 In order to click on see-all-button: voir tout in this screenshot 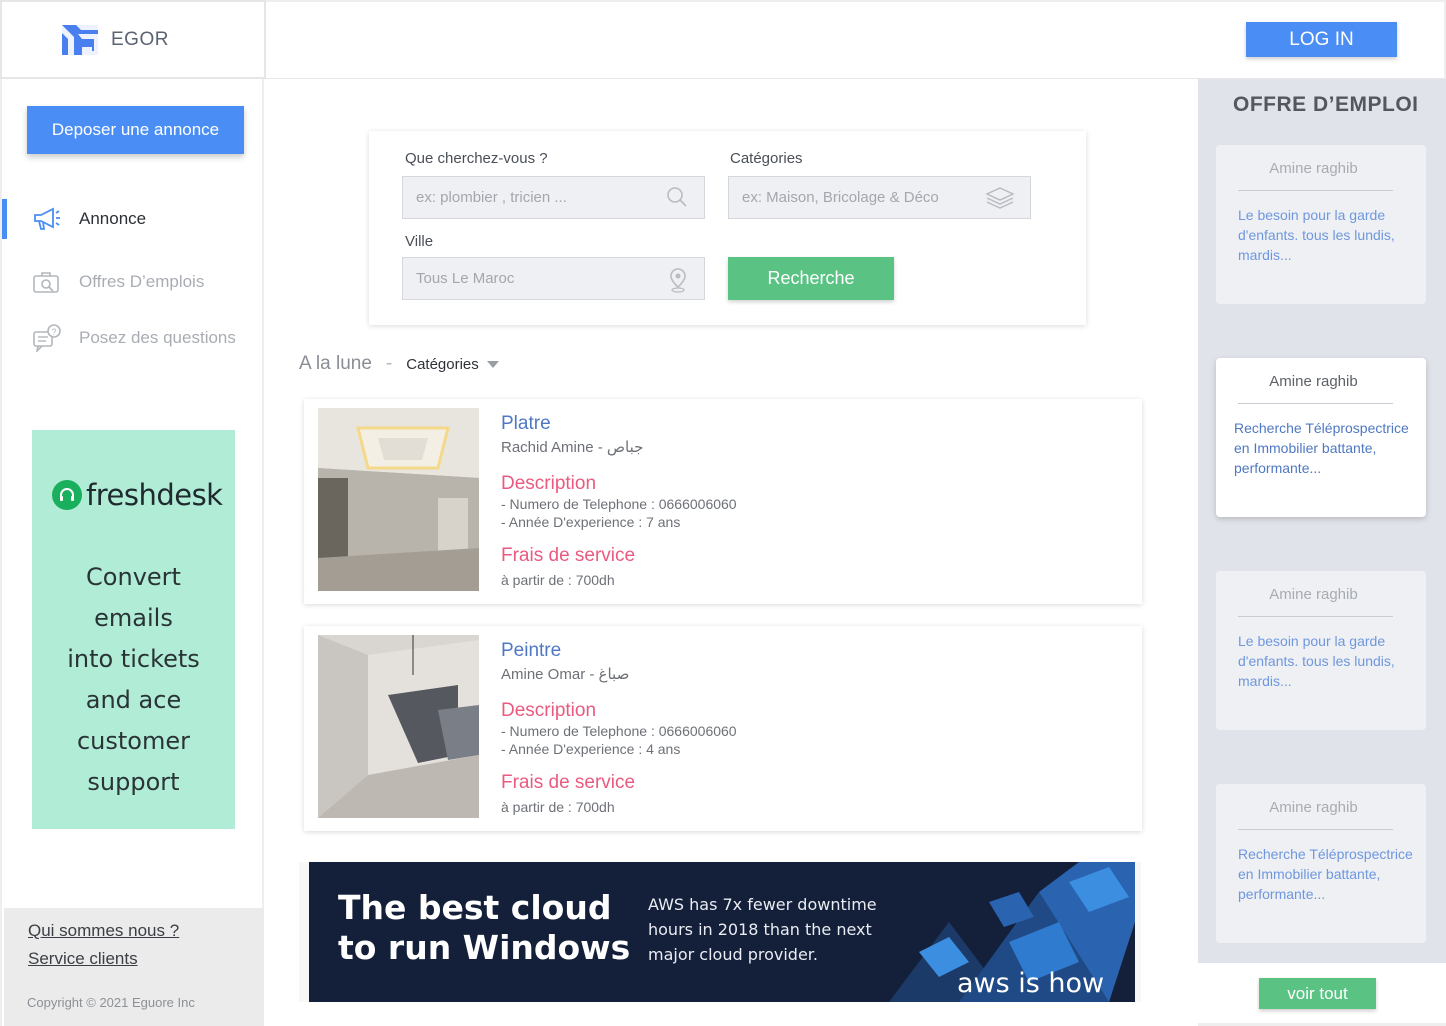, I will do `click(1317, 993)`.